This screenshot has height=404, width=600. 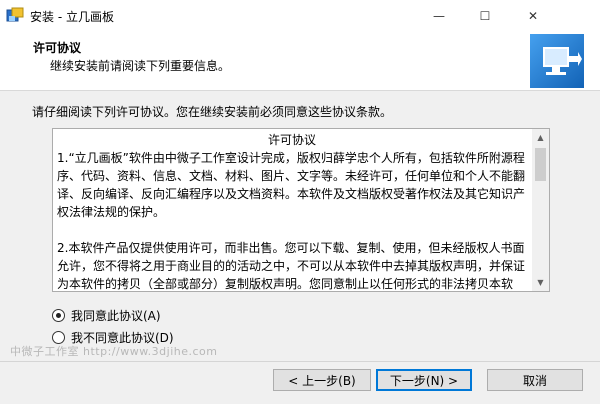 What do you see at coordinates (540, 282) in the screenshot?
I see `scroll-down-icon: ▼` at bounding box center [540, 282].